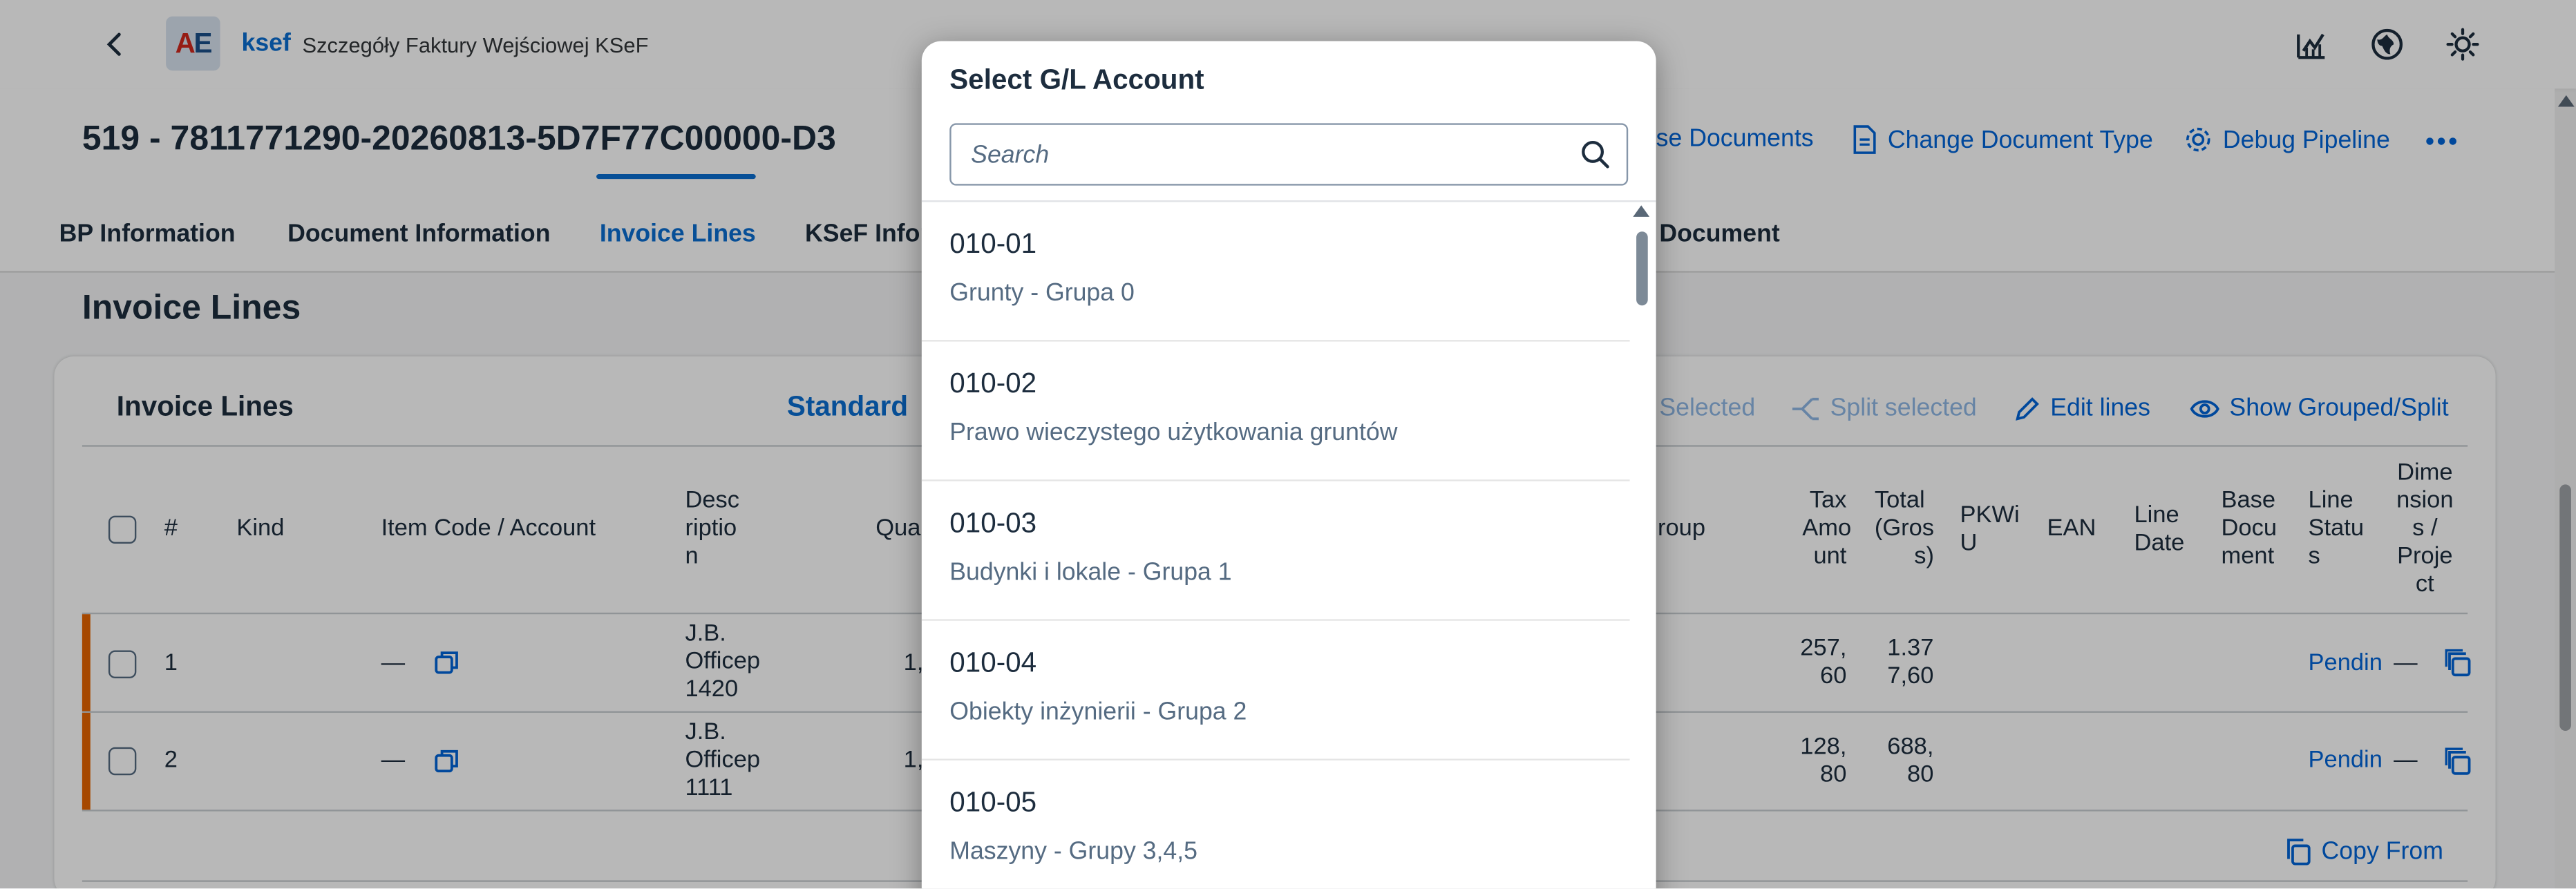 This screenshot has width=2576, height=889. Describe the element at coordinates (993, 383) in the screenshot. I see `list-item-code: 010-02` at that location.